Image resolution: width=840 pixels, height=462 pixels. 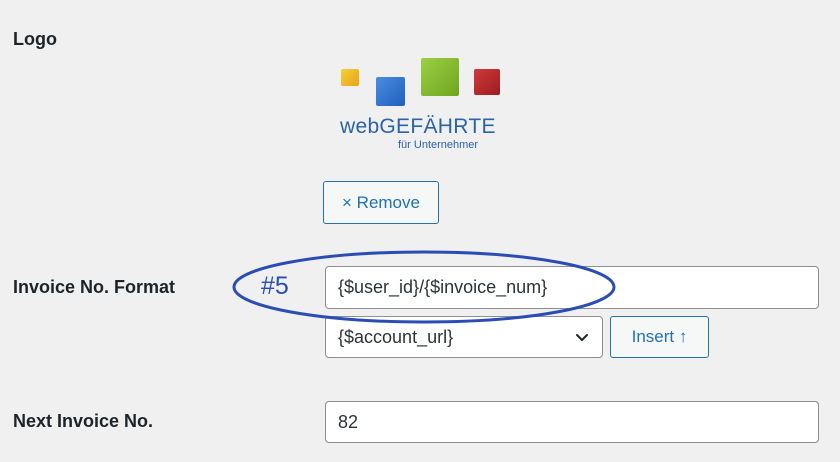 I want to click on logo-label: Logo, so click(x=35, y=39).